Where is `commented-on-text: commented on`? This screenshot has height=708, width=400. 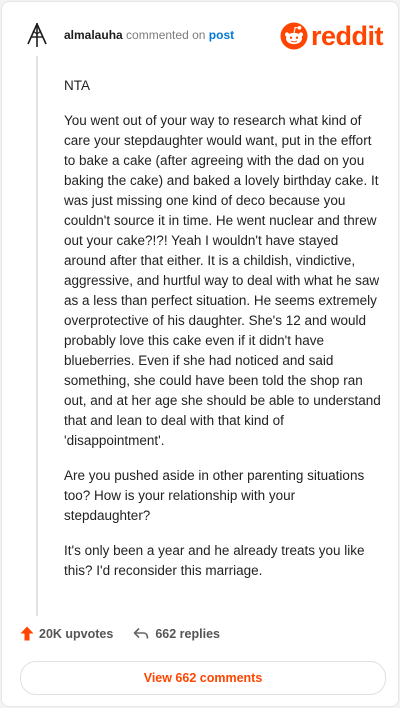
commented-on-text: commented on is located at coordinates (166, 35).